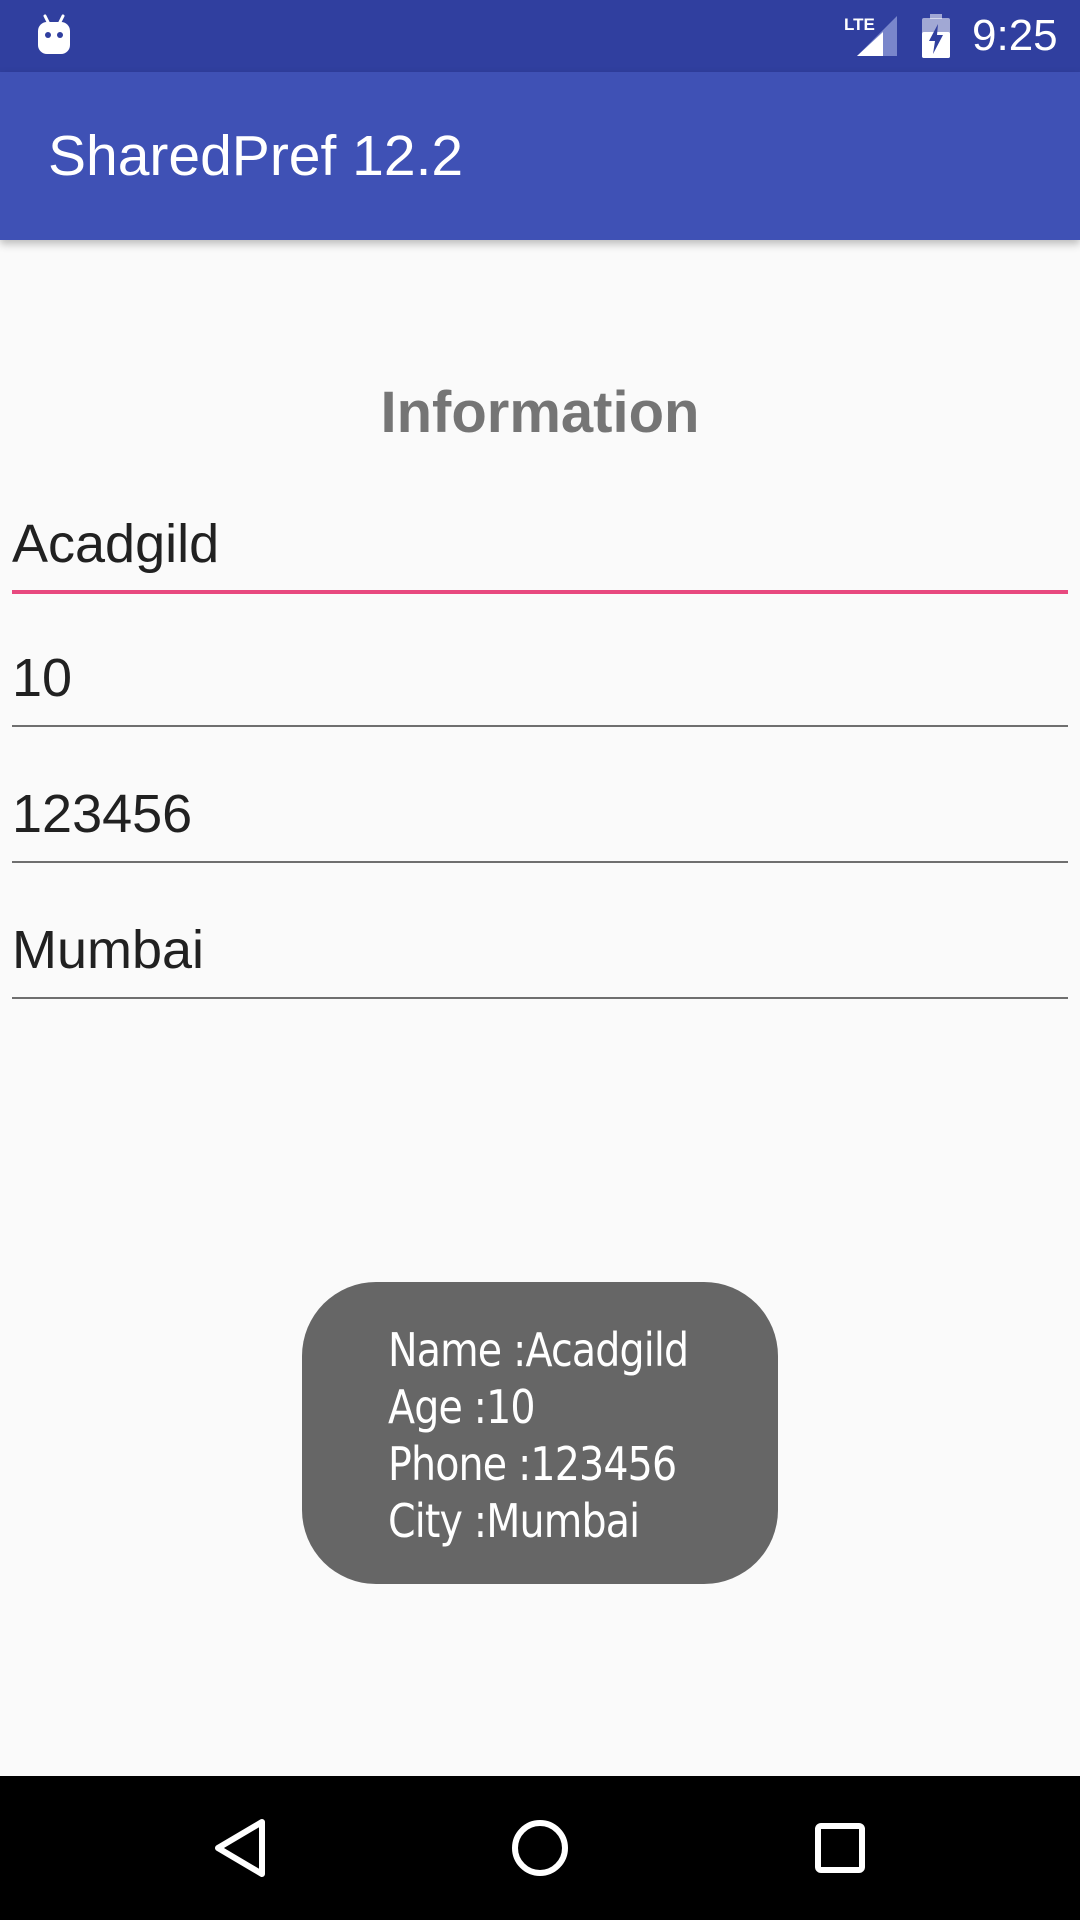 Image resolution: width=1080 pixels, height=1920 pixels. What do you see at coordinates (540, 412) in the screenshot?
I see `information-heading: Information` at bounding box center [540, 412].